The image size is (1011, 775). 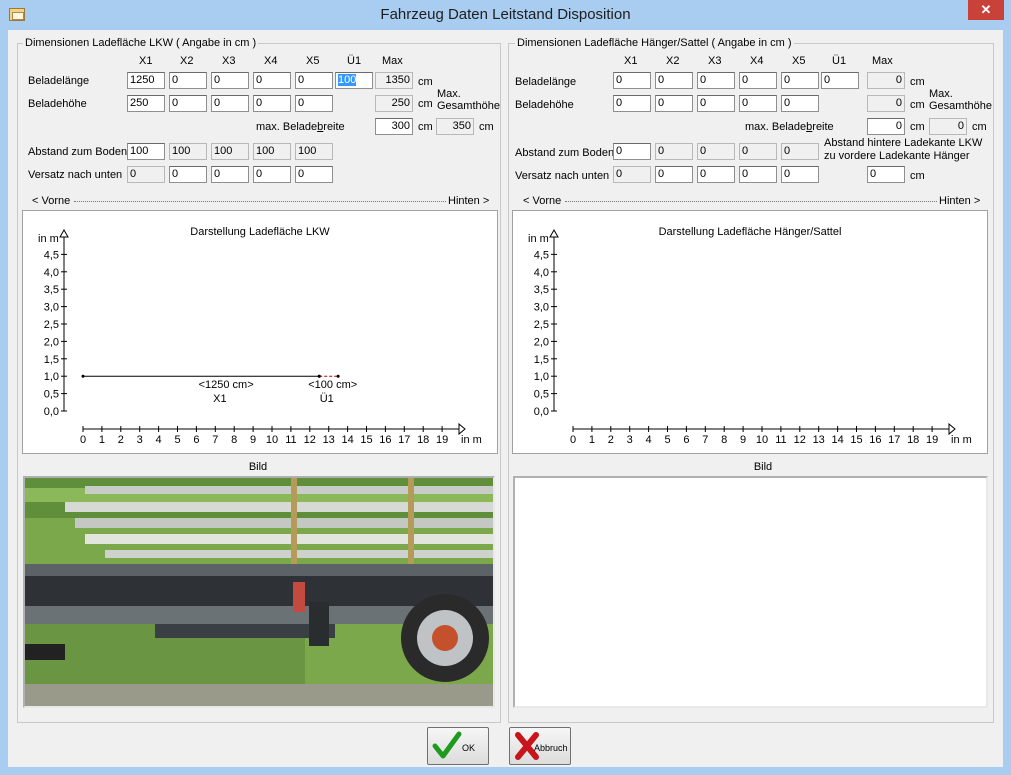 I want to click on h-laenge-u1-input: 0, so click(x=840, y=80).